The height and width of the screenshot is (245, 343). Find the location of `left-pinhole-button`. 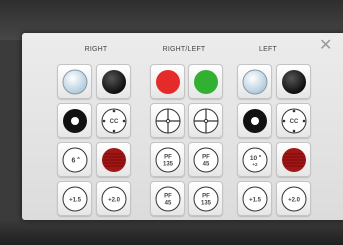

left-pinhole-button is located at coordinates (254, 120).